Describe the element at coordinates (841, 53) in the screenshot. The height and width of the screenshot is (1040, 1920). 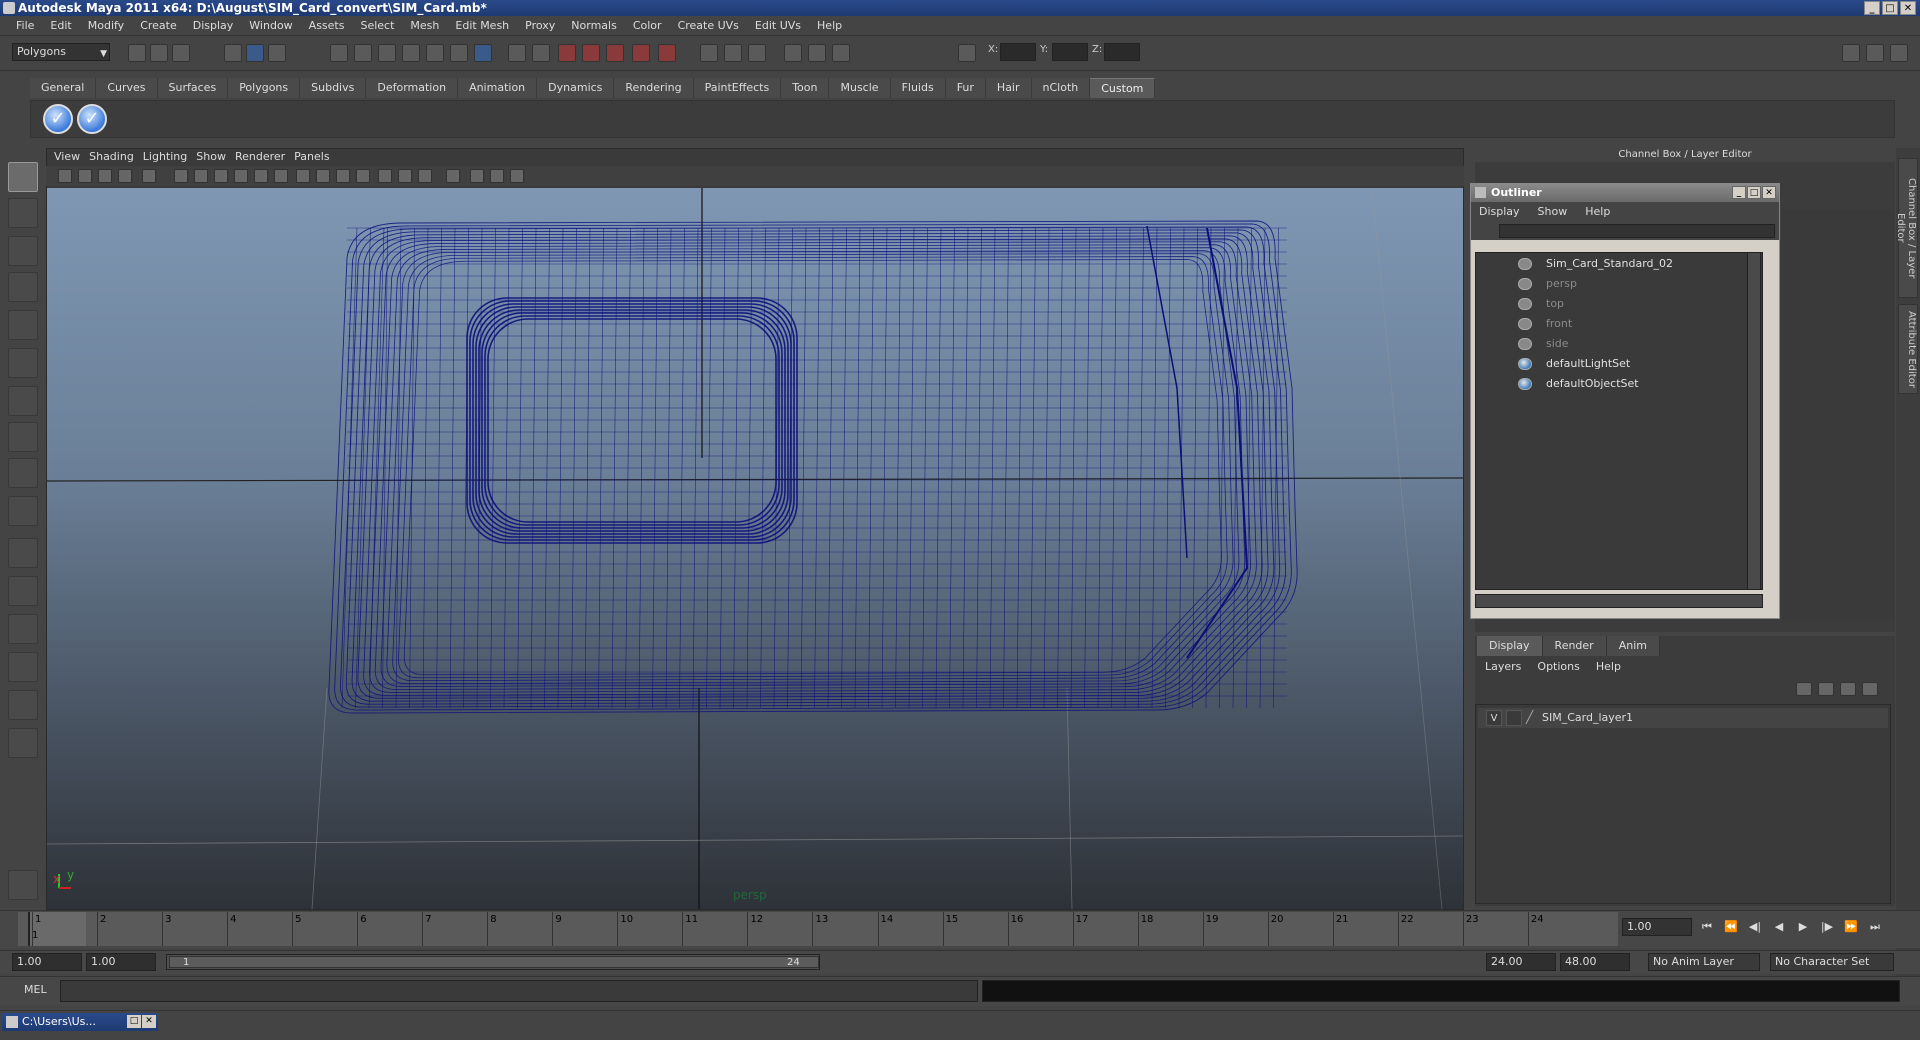
I see `toggle-layer-icon` at that location.